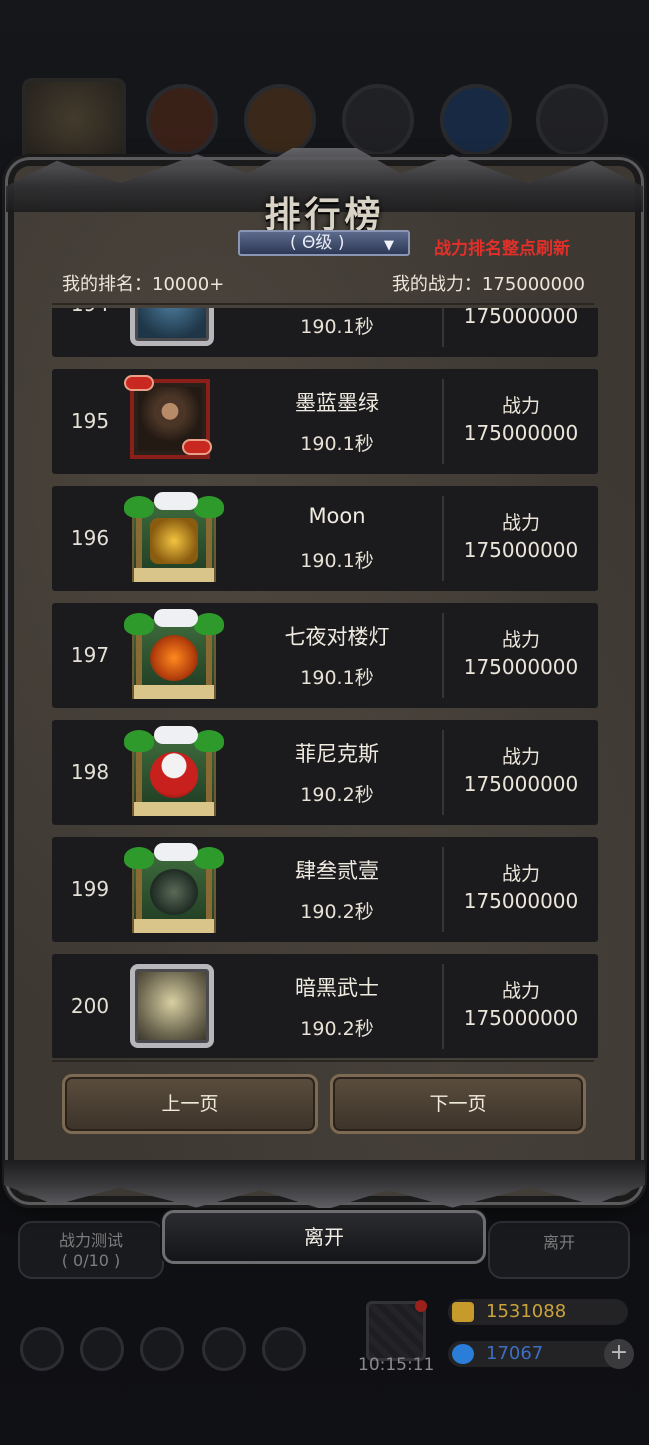 The image size is (649, 1445). I want to click on palm-pumpkin-icon, so click(174, 655).